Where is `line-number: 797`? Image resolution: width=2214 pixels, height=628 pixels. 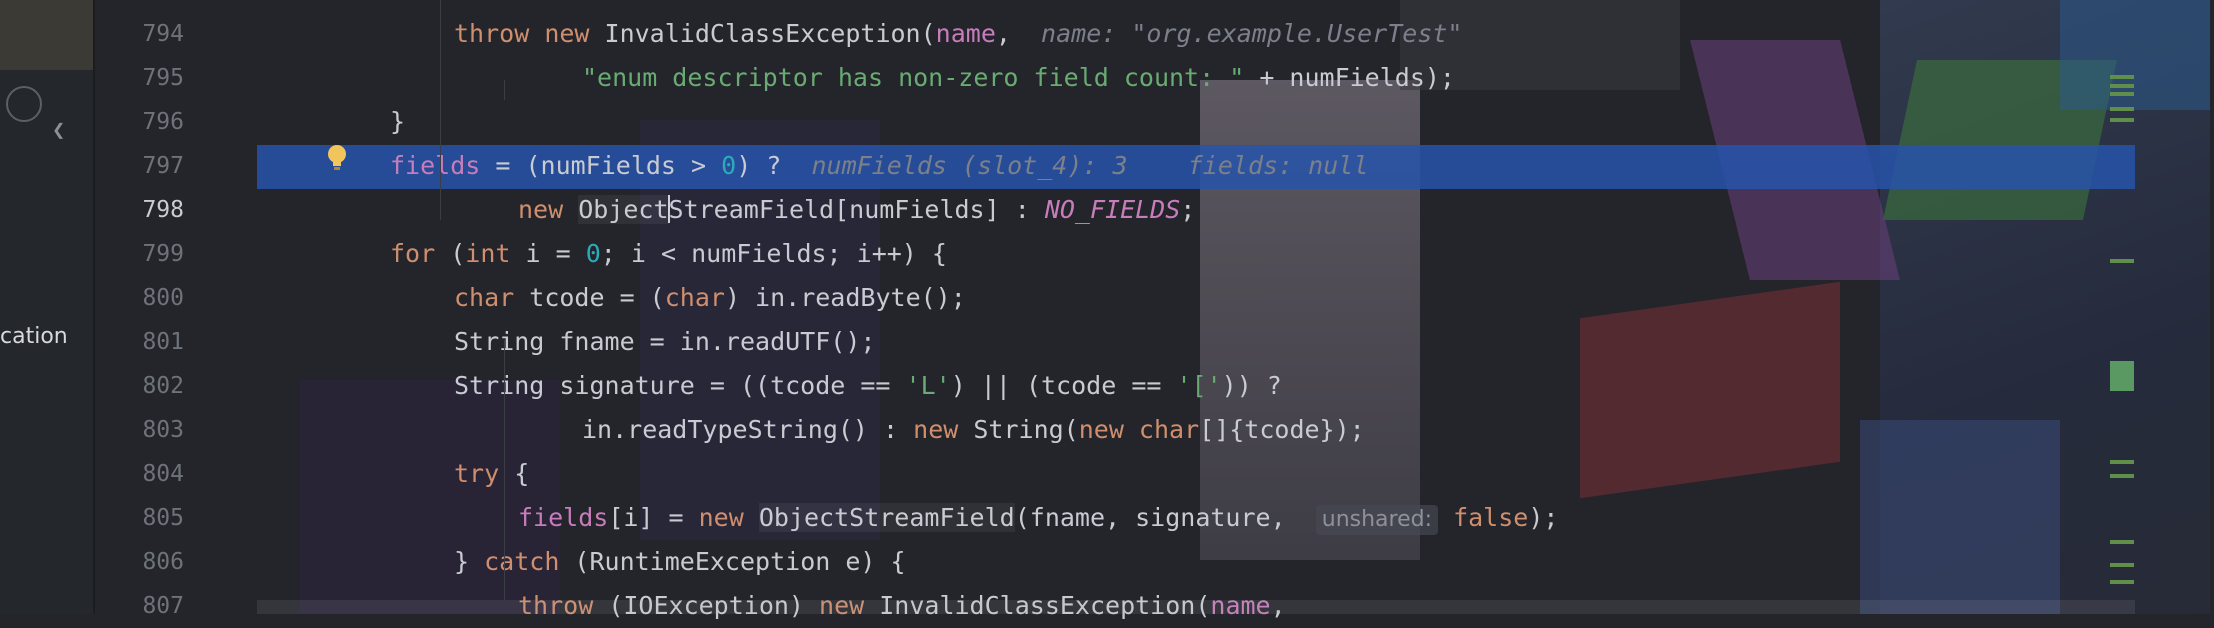
line-number: 797 is located at coordinates (142, 166).